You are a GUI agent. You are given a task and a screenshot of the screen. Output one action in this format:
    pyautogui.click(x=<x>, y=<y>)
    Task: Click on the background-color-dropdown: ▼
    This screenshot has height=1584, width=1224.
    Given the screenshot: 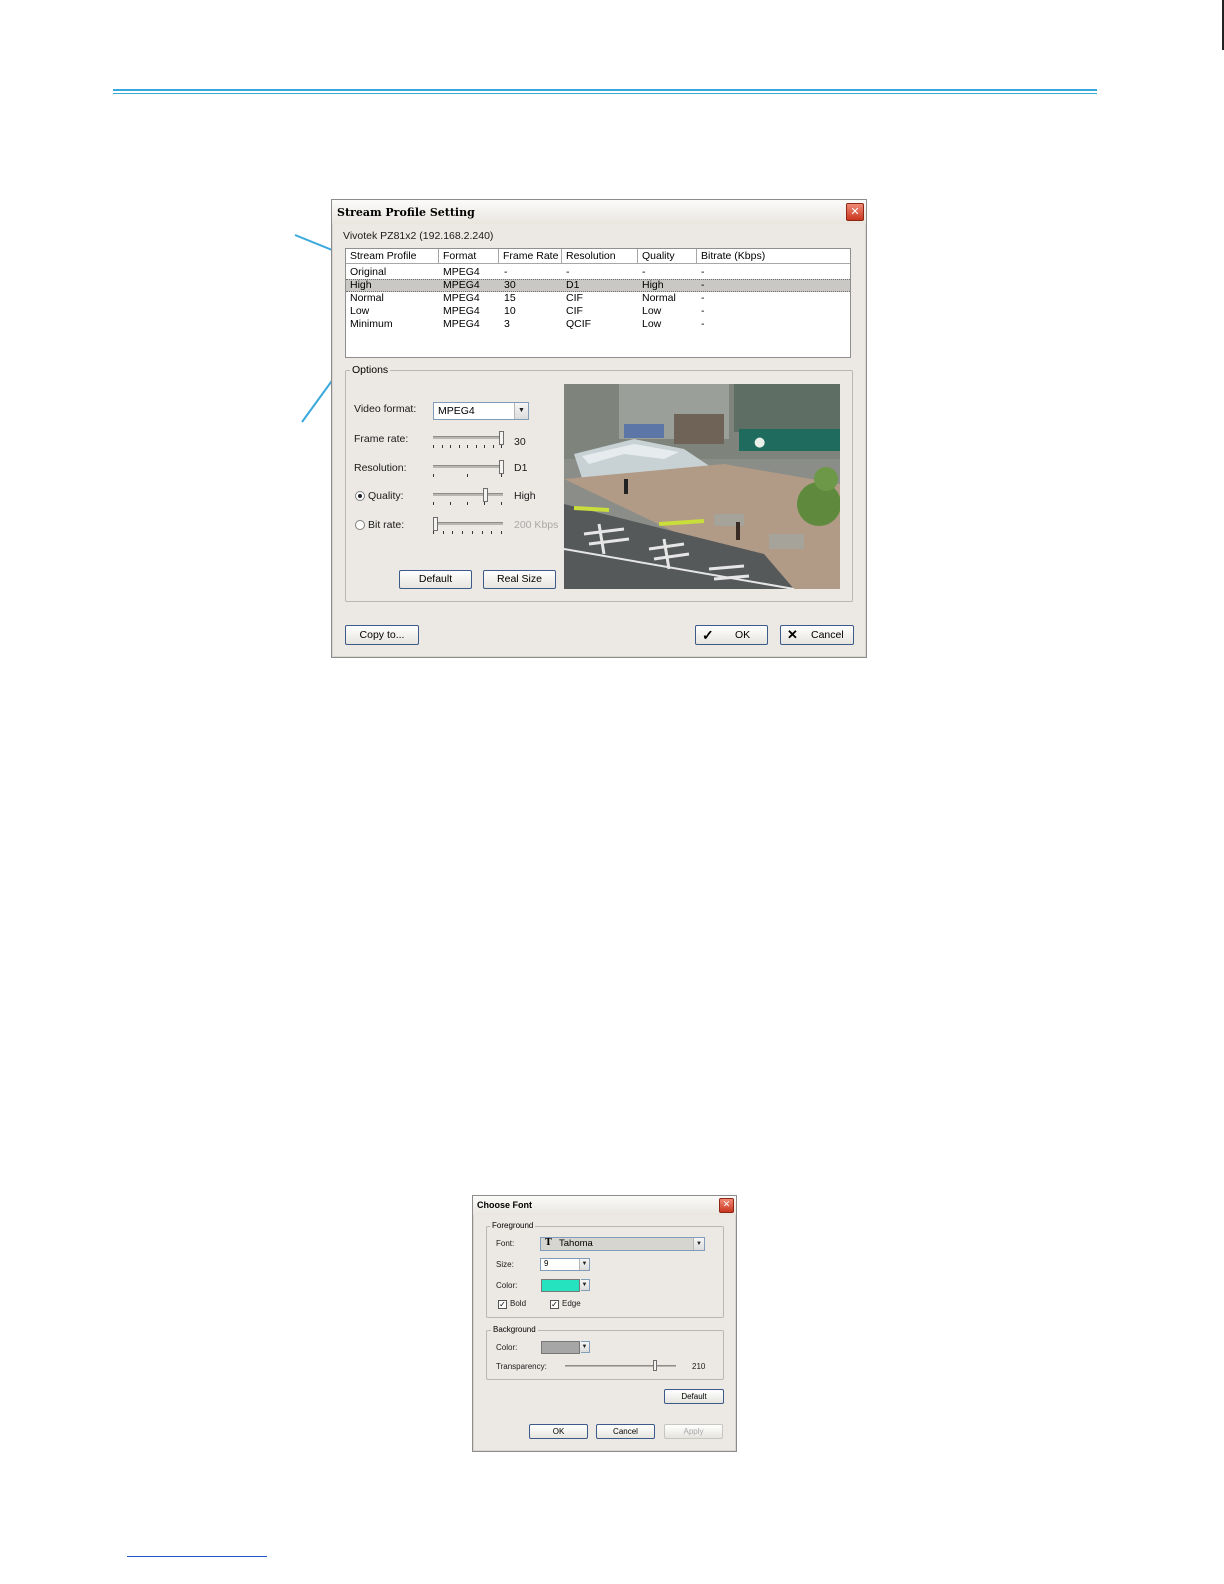 What is the action you would take?
    pyautogui.click(x=585, y=1347)
    